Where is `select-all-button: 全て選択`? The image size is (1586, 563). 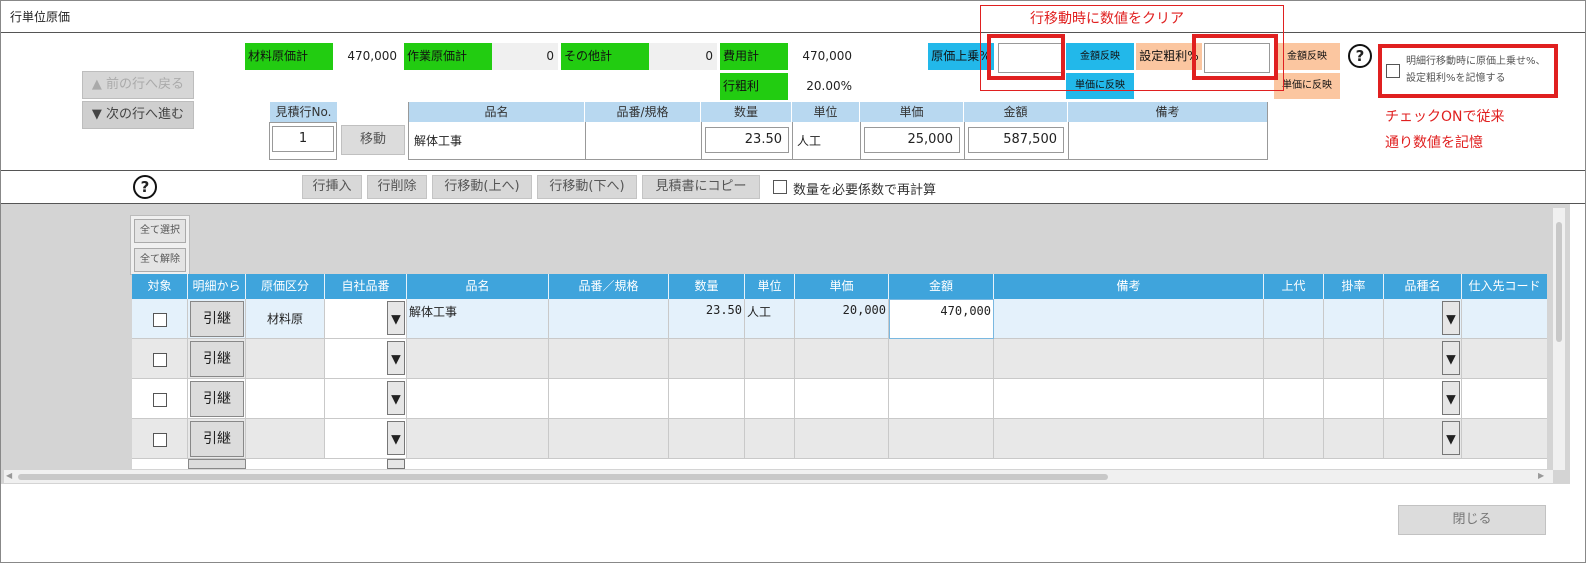 select-all-button: 全て選択 is located at coordinates (160, 231).